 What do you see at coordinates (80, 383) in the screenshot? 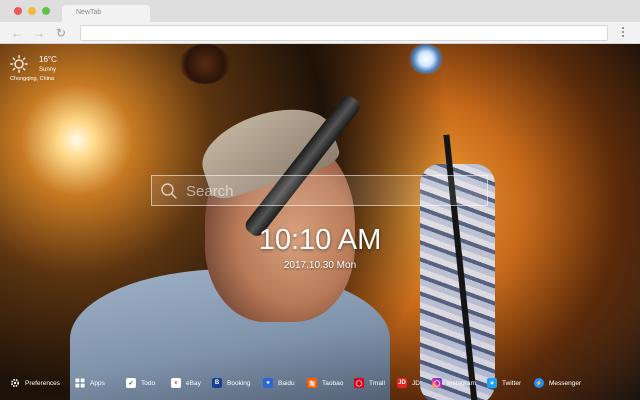
I see `apps-grid-icon` at bounding box center [80, 383].